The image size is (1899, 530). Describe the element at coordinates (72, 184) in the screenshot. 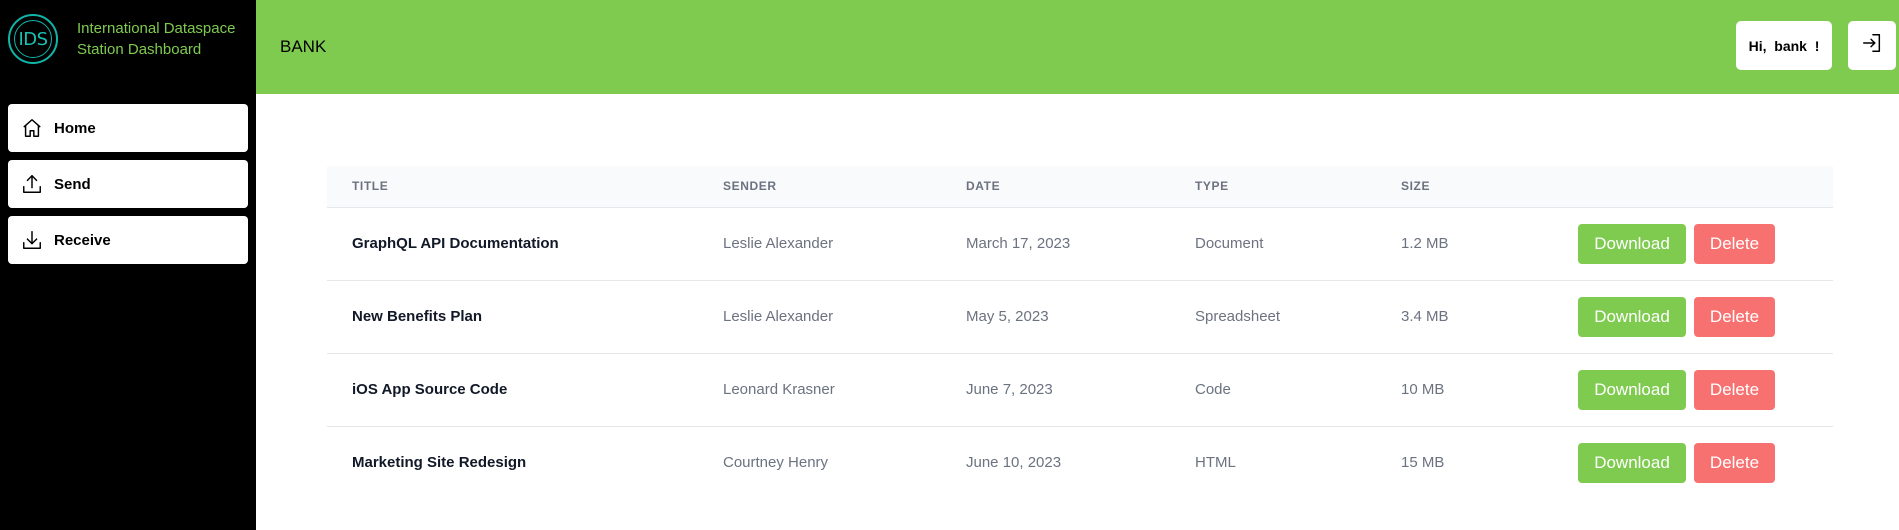

I see `sidebar-item-label: Send` at that location.